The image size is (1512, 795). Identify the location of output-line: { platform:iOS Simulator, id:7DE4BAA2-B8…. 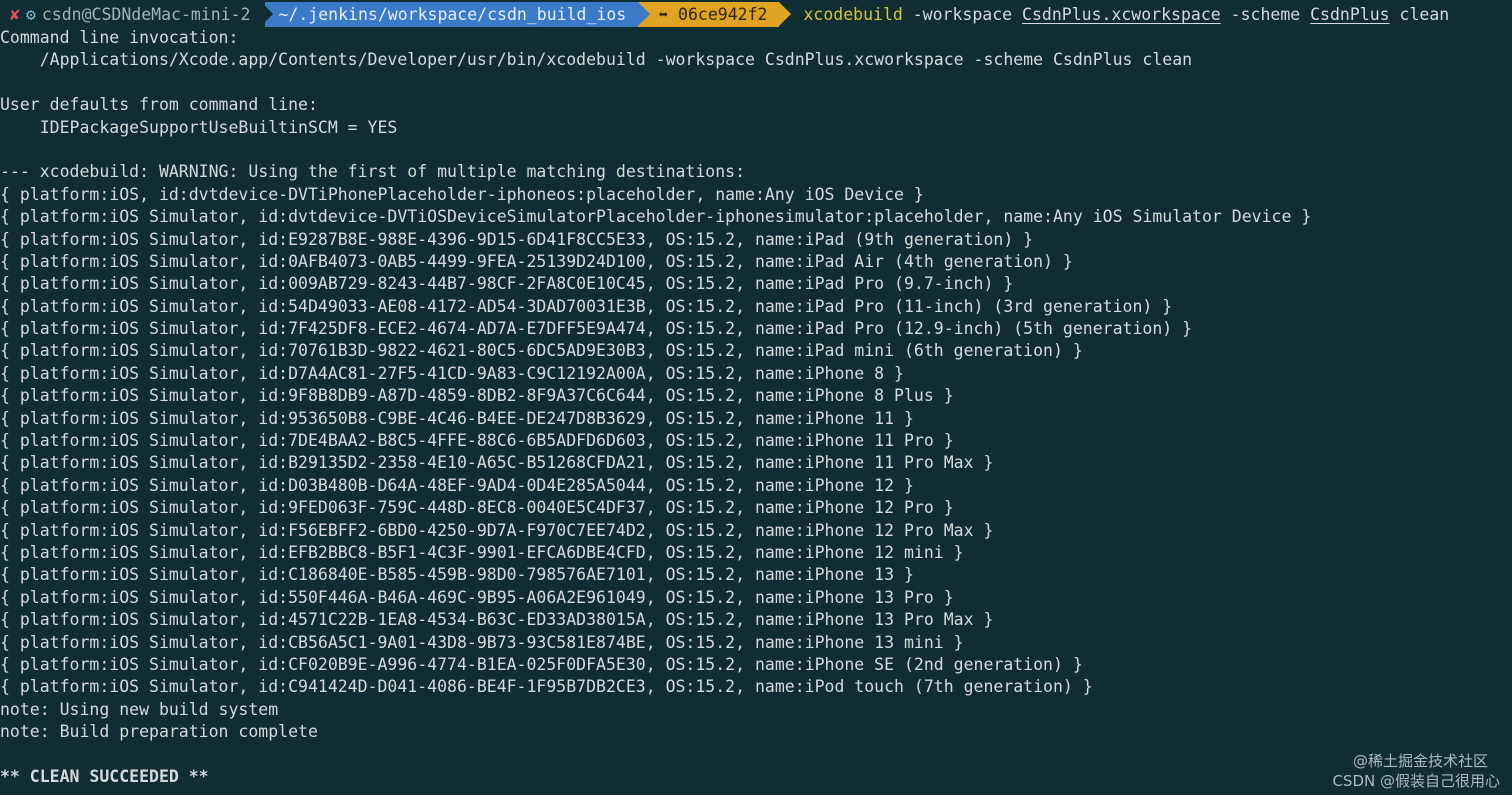
(477, 441).